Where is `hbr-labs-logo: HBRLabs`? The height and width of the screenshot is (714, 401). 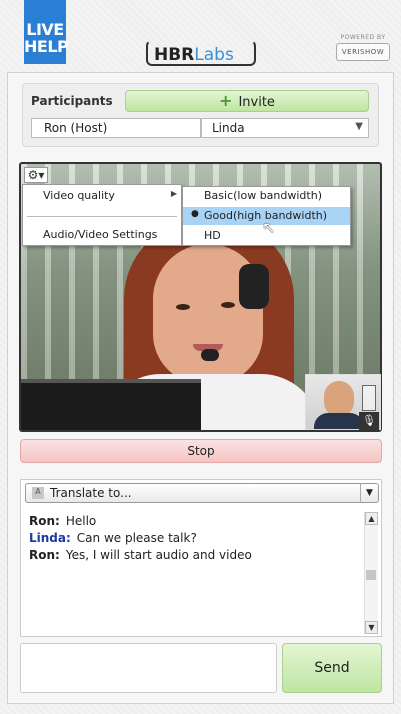 hbr-labs-logo: HBRLabs is located at coordinates (201, 53).